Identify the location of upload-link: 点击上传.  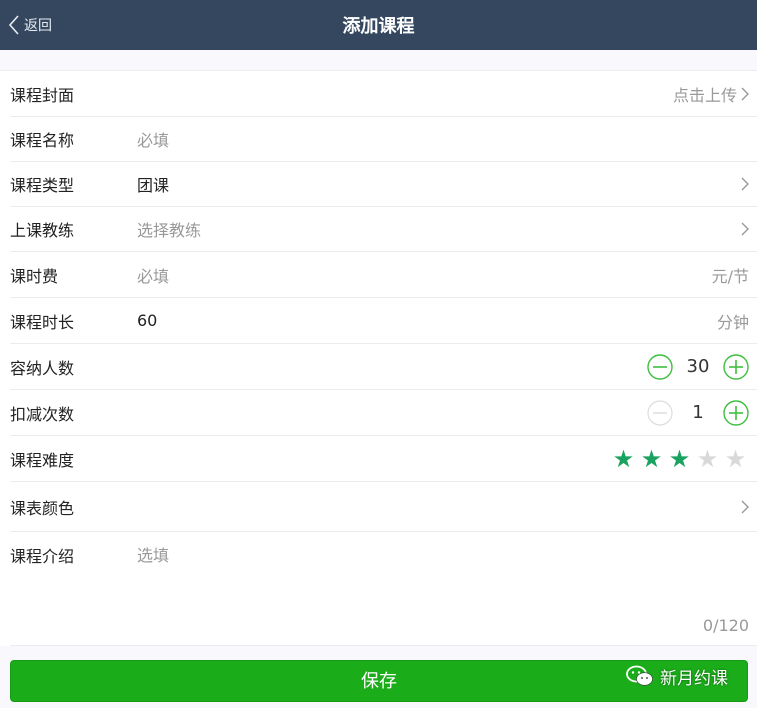
(705, 94).